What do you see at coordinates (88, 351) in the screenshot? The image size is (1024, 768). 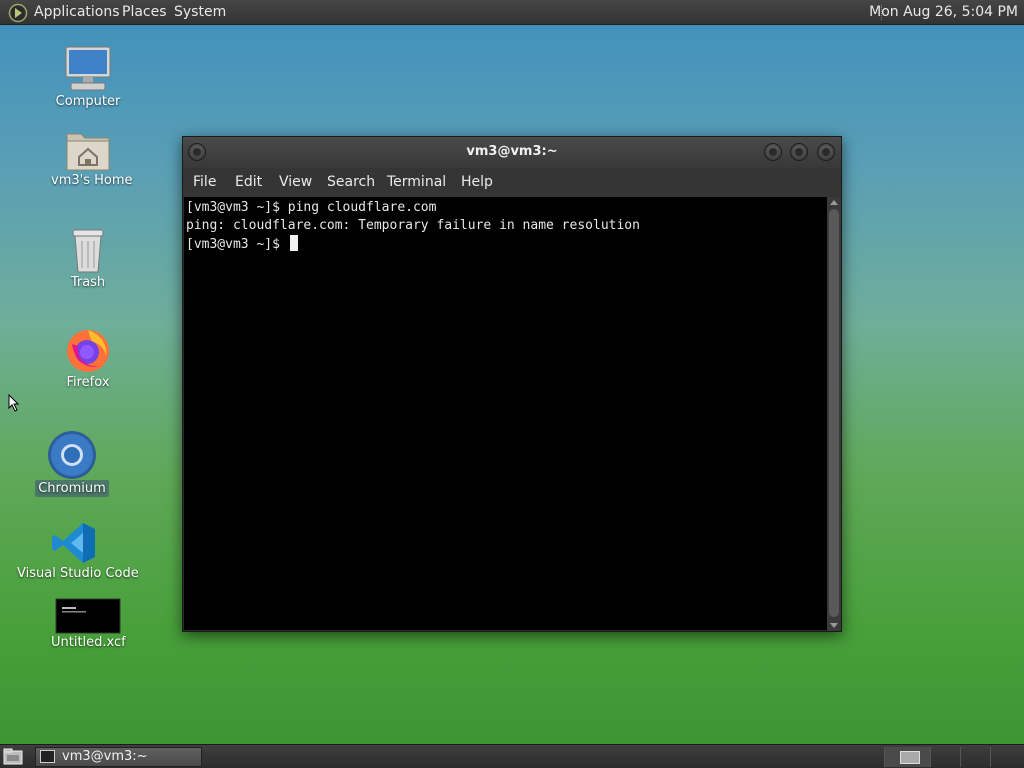 I see `firefox-icon` at bounding box center [88, 351].